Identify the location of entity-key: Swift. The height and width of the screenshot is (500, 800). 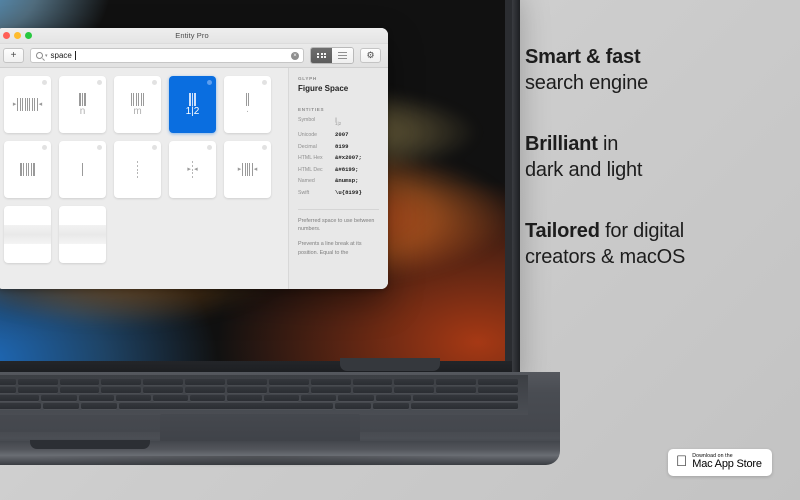
(304, 192).